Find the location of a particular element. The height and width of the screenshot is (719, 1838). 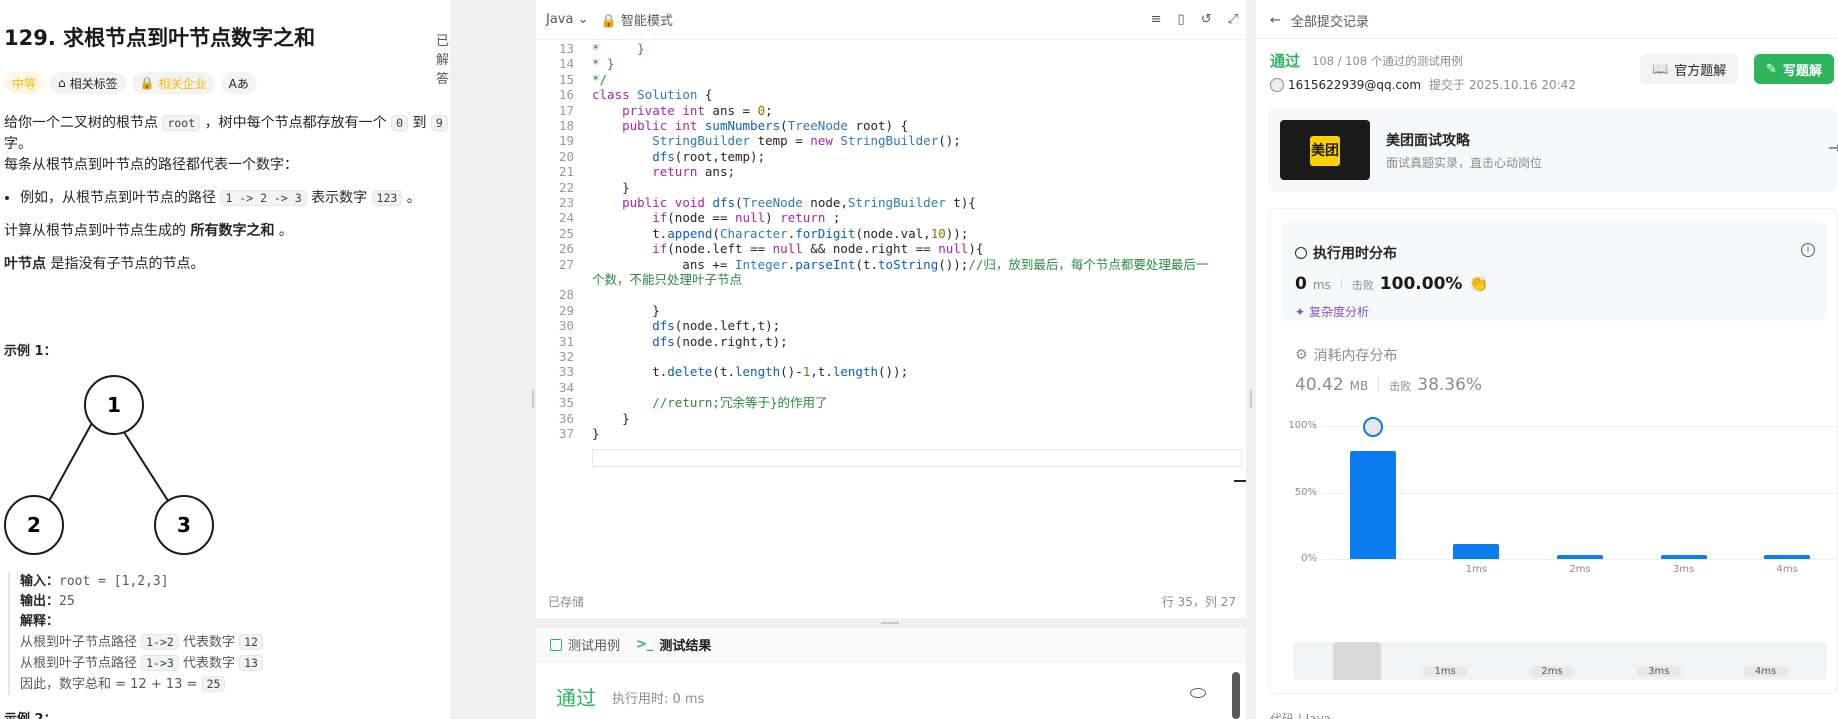

related-tags-button: ⌂ 相关标签 is located at coordinates (88, 83).